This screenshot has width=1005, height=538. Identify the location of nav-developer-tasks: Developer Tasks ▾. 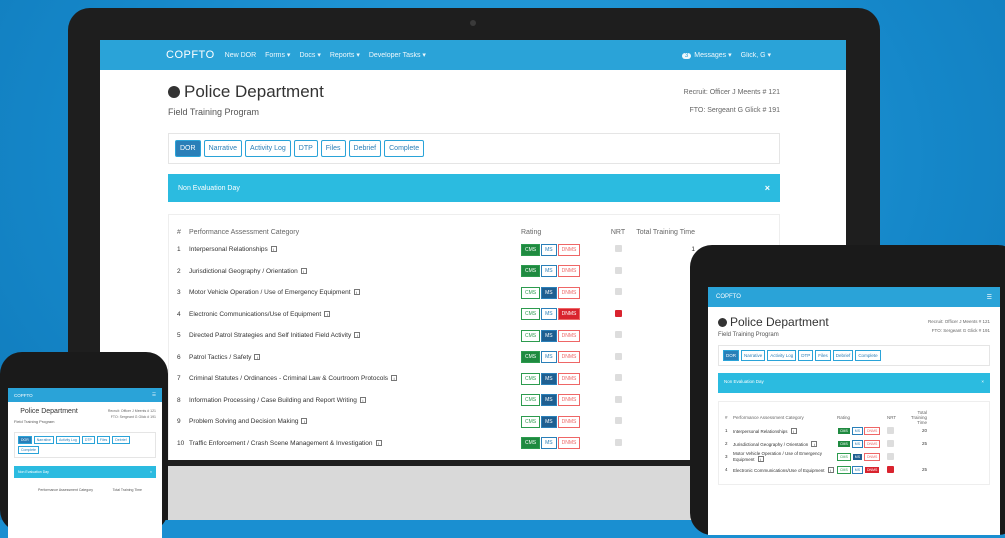
(397, 55).